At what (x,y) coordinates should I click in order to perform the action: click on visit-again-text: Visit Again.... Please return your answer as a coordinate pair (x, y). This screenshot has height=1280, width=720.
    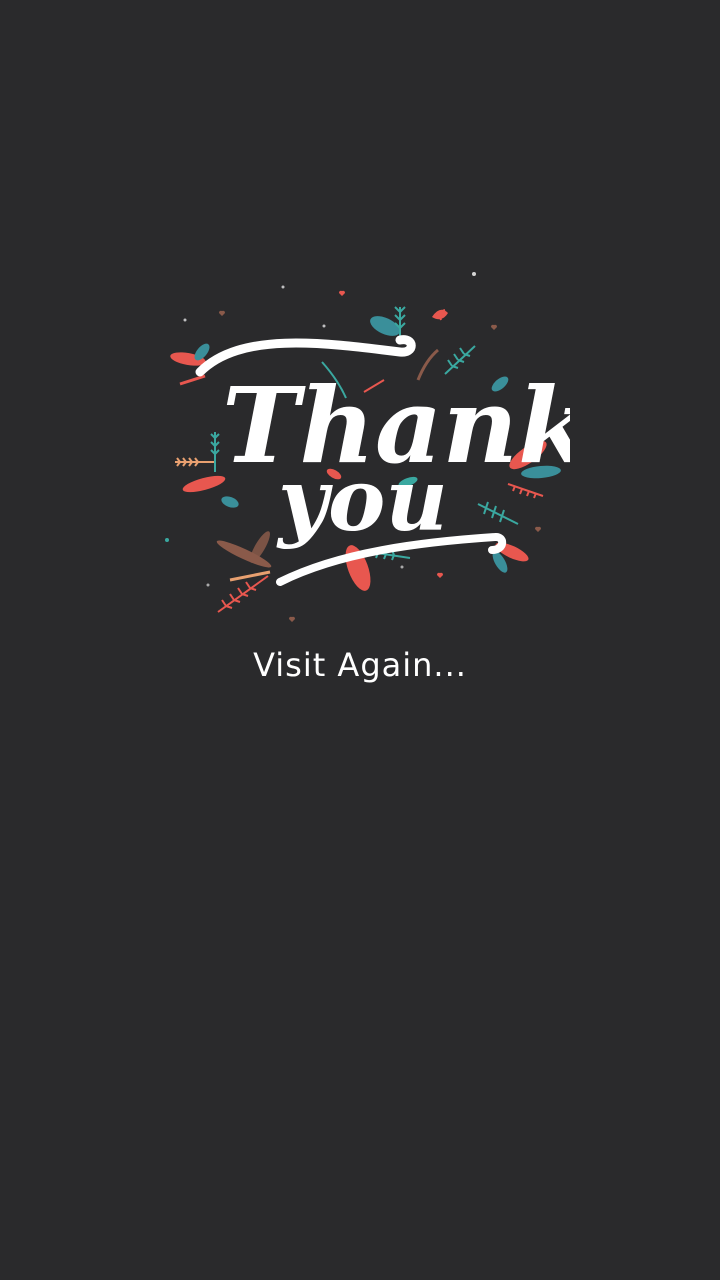
    Looking at the image, I should click on (360, 665).